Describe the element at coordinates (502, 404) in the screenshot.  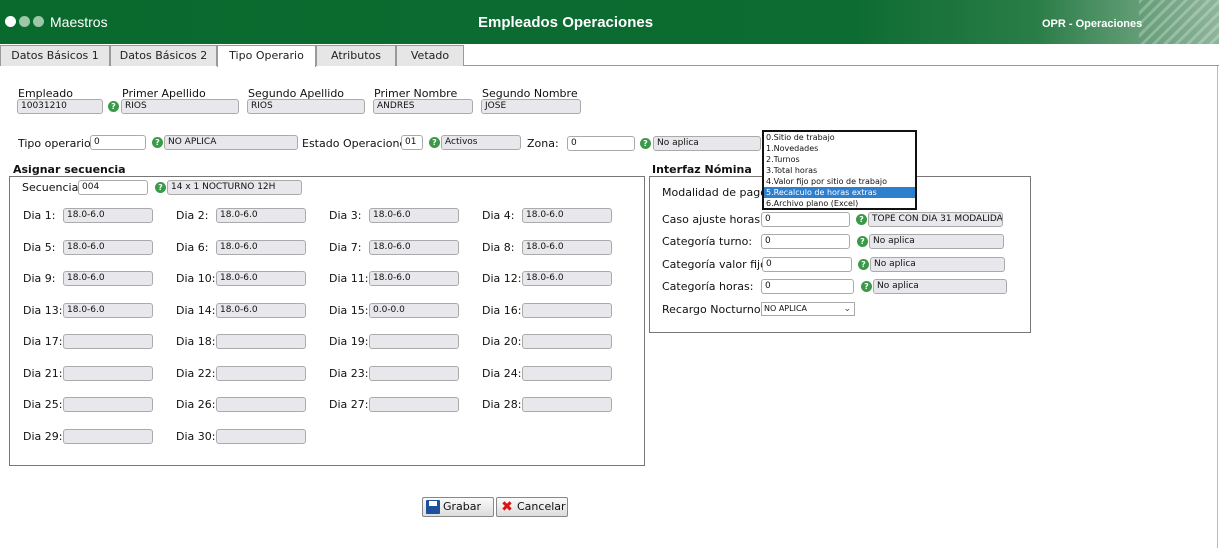
I see `dia-label: Dia 28:` at that location.